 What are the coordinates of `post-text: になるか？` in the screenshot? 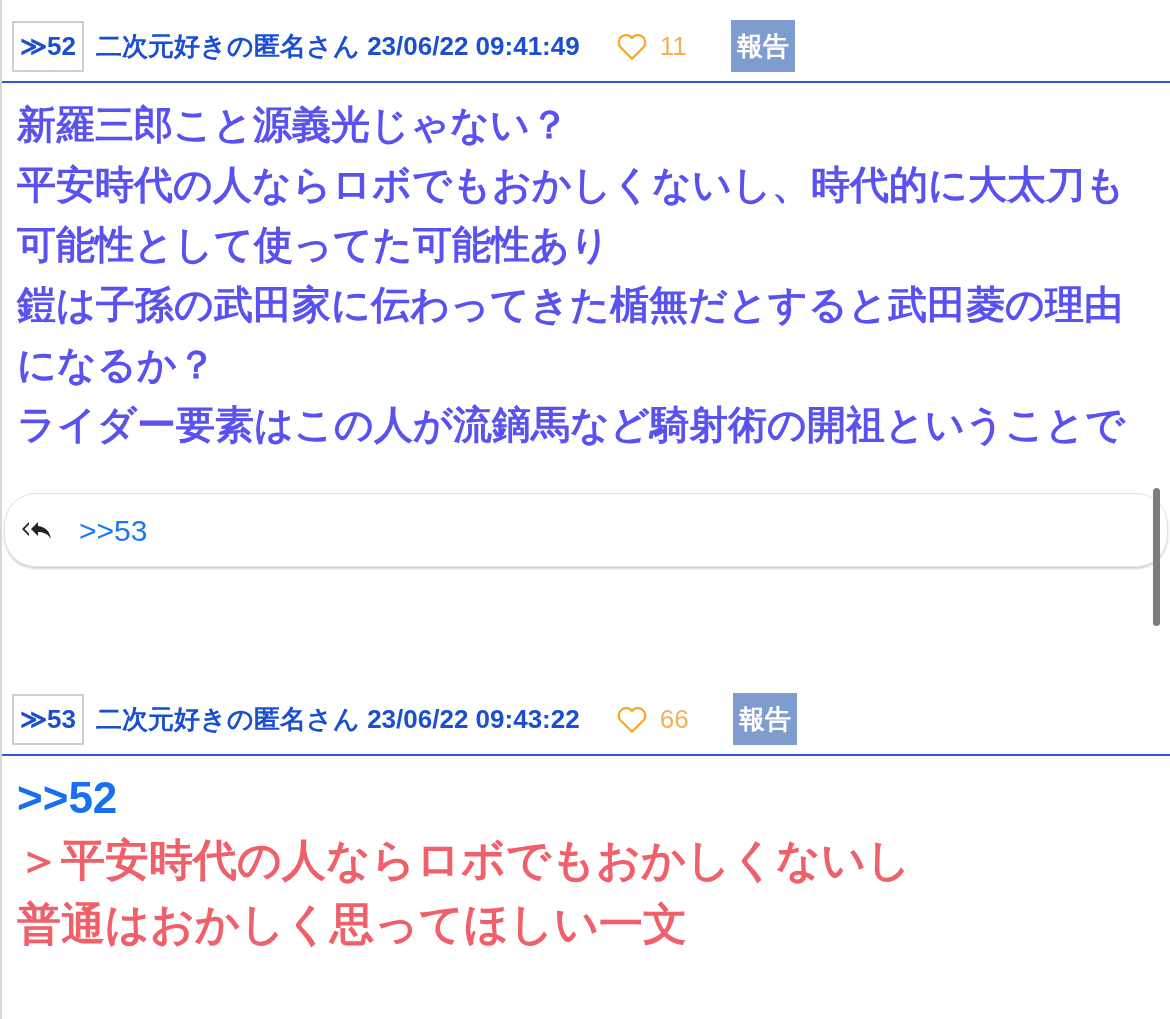 It's located at (116, 365).